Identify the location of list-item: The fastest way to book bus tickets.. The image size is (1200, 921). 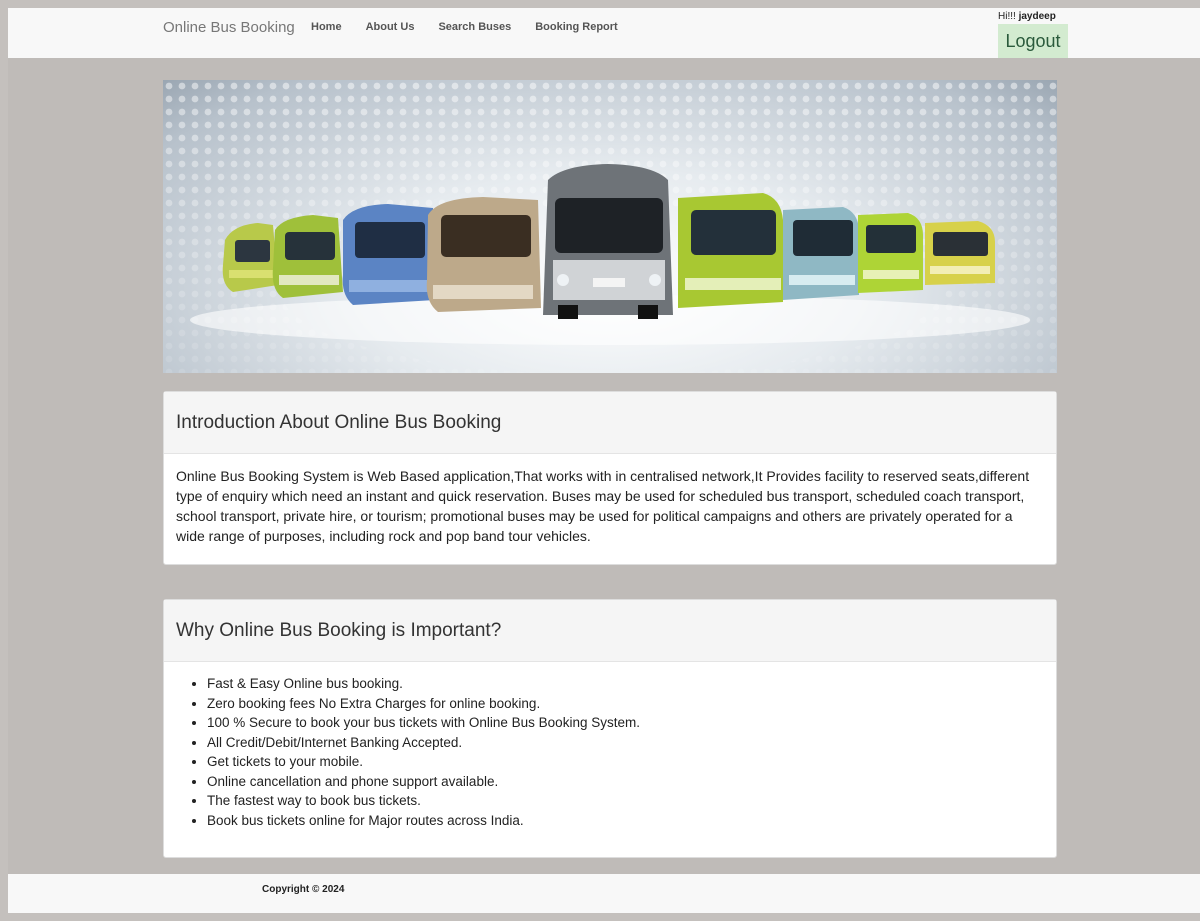
(625, 801).